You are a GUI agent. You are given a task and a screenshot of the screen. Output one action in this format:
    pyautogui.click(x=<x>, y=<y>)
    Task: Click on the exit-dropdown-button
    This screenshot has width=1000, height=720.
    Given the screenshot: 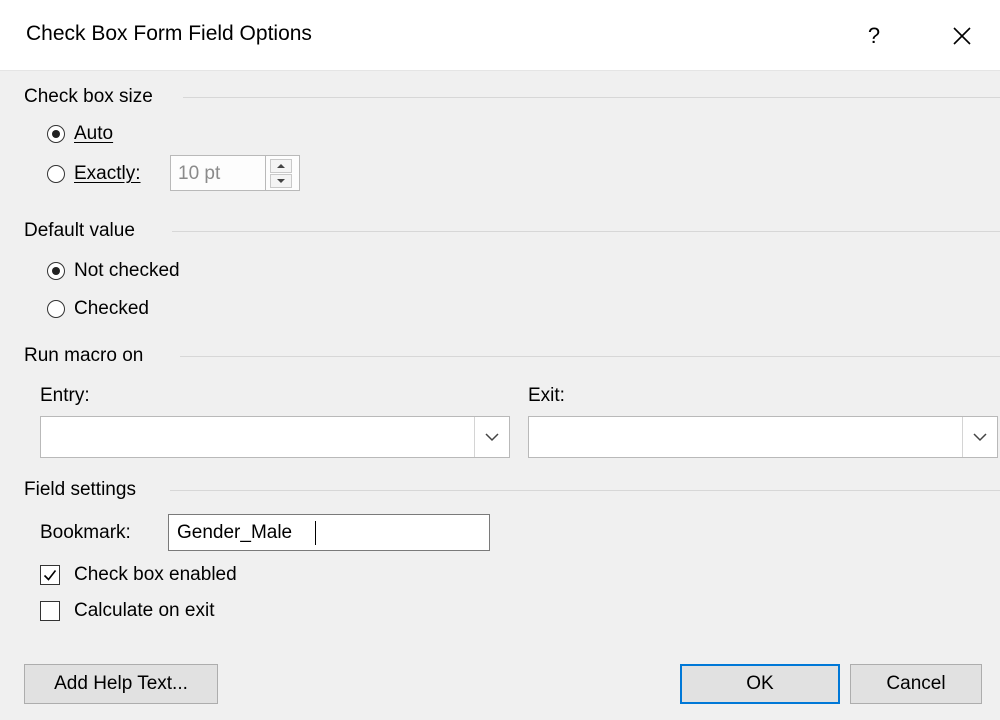 What is the action you would take?
    pyautogui.click(x=979, y=437)
    